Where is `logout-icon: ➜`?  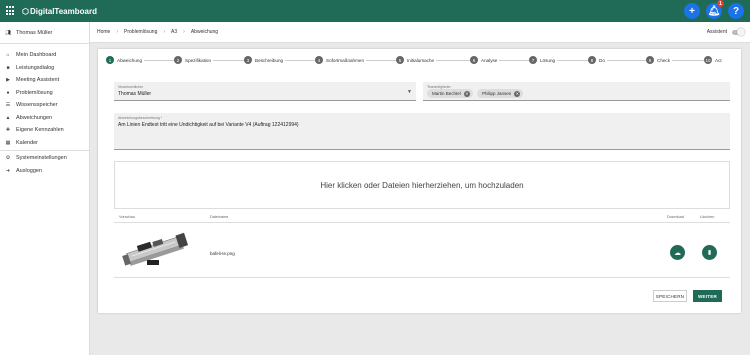 logout-icon: ➜ is located at coordinates (8, 170).